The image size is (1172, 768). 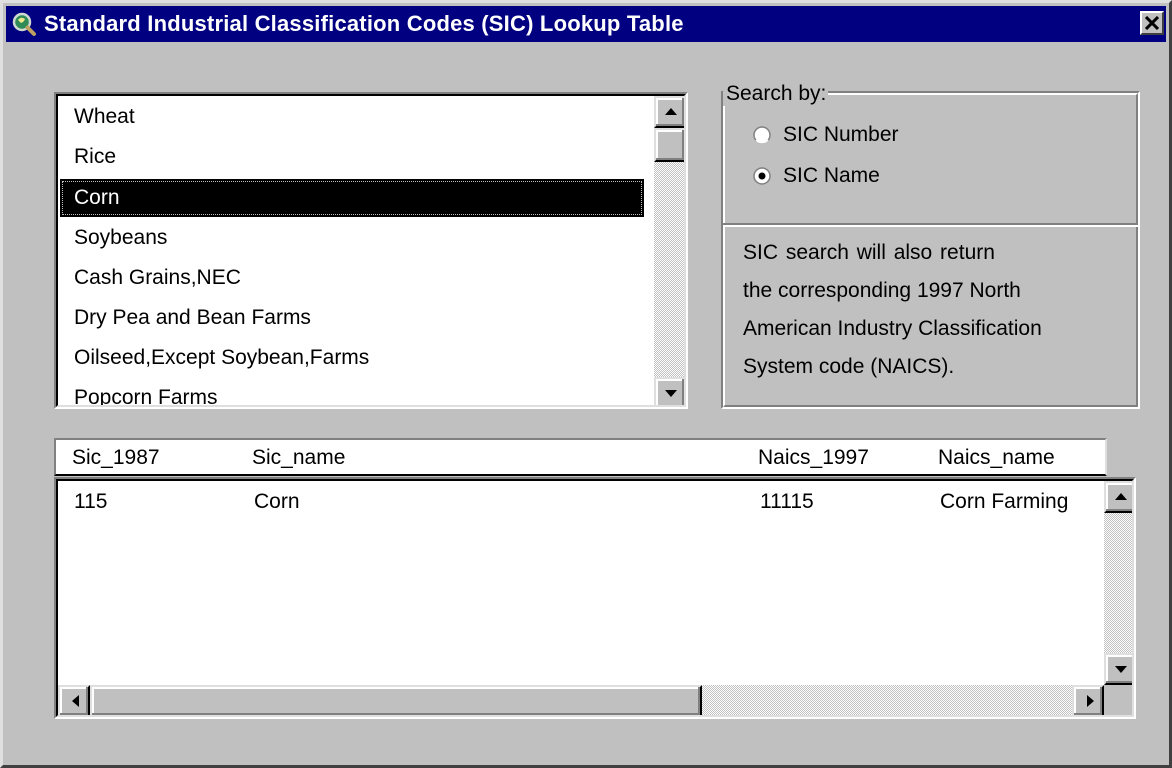 What do you see at coordinates (352, 318) in the screenshot?
I see `list-item: Dry Pea and Bean Farms` at bounding box center [352, 318].